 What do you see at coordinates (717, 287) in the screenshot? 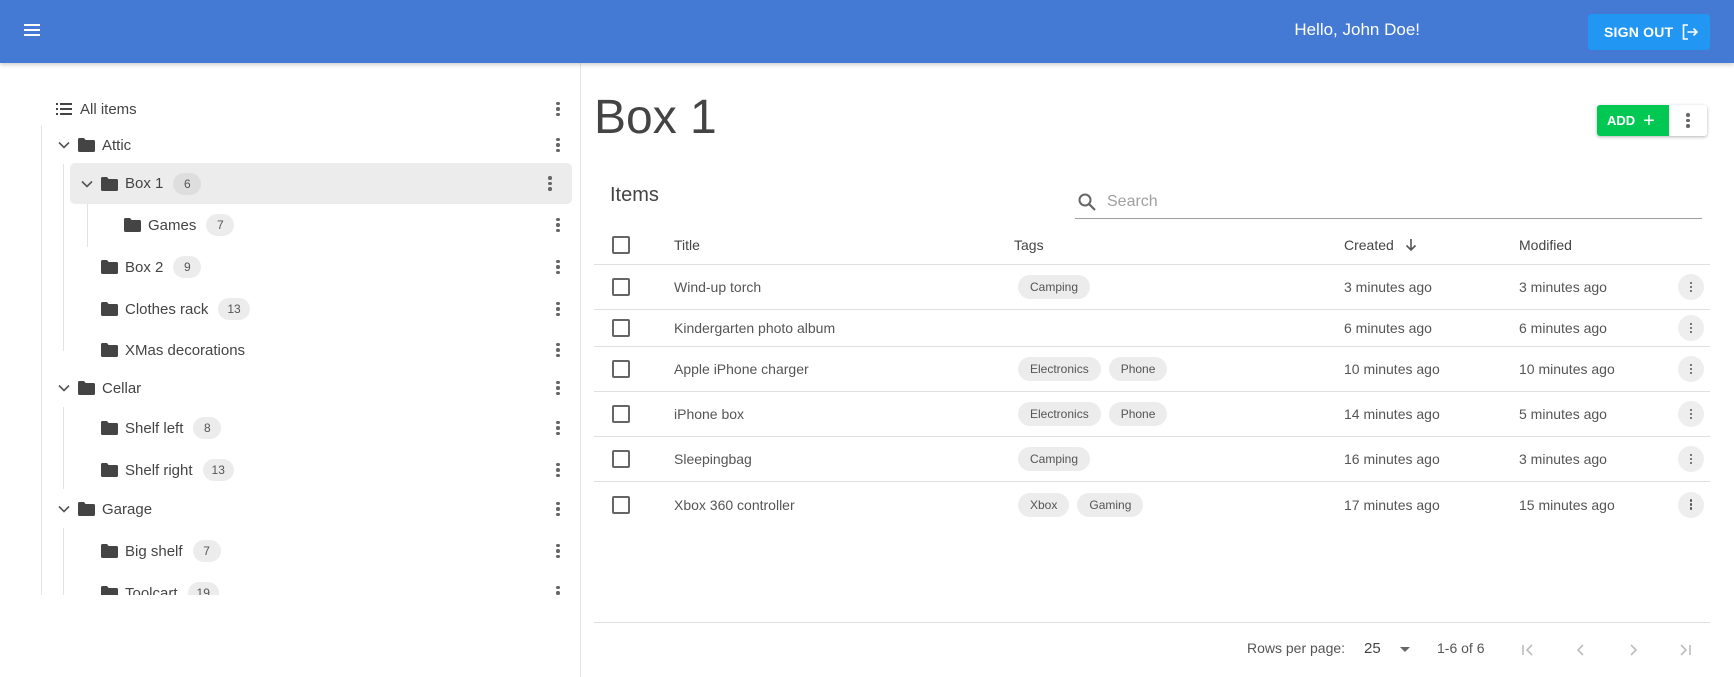
I see `item-title: Wind-up torch` at bounding box center [717, 287].